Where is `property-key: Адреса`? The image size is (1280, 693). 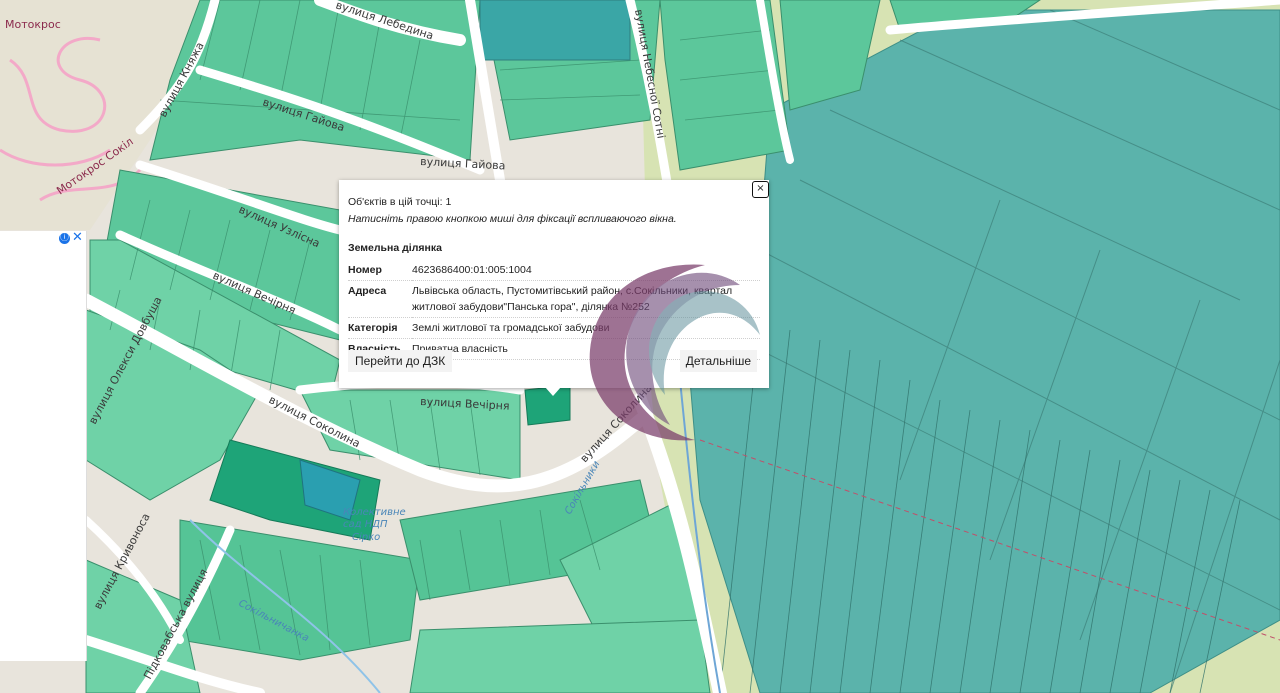
property-key: Адреса is located at coordinates (380, 299).